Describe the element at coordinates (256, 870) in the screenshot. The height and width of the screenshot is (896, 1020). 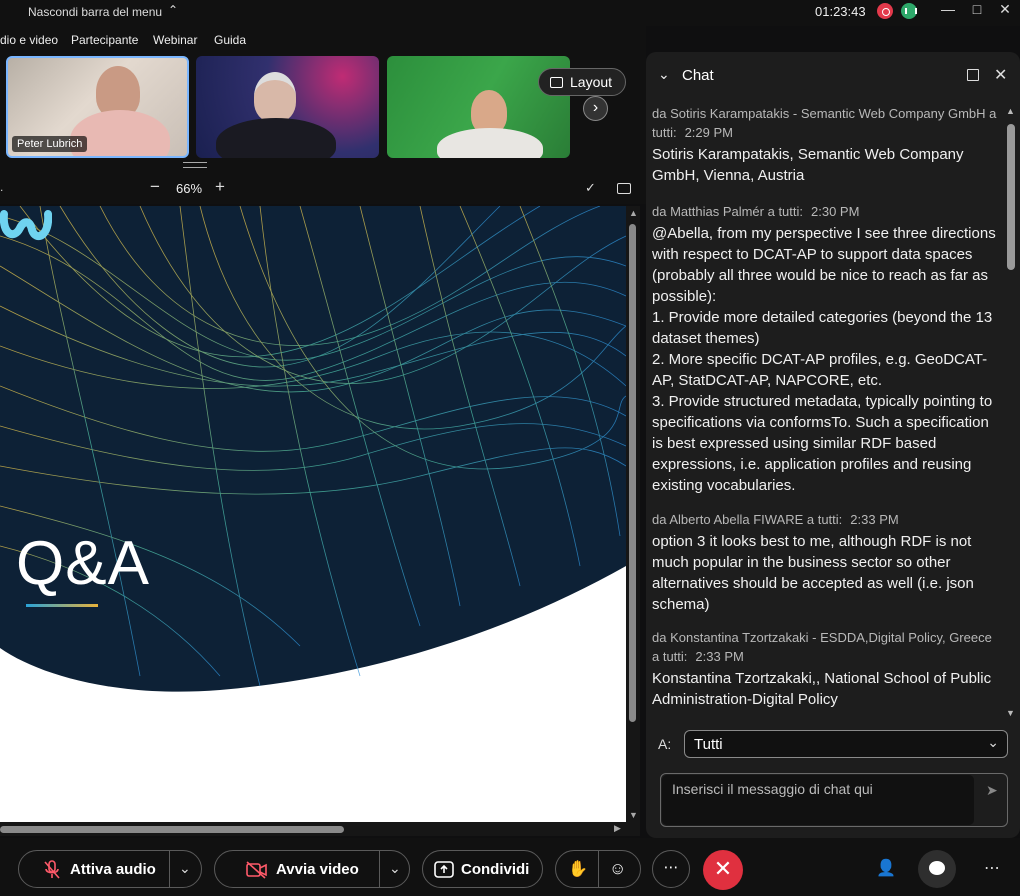
I see `video-off-icon` at that location.